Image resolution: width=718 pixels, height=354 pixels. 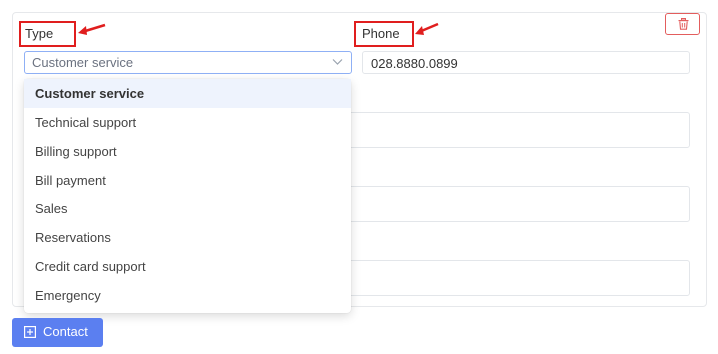 I want to click on phone-label-highlight, so click(x=384, y=34).